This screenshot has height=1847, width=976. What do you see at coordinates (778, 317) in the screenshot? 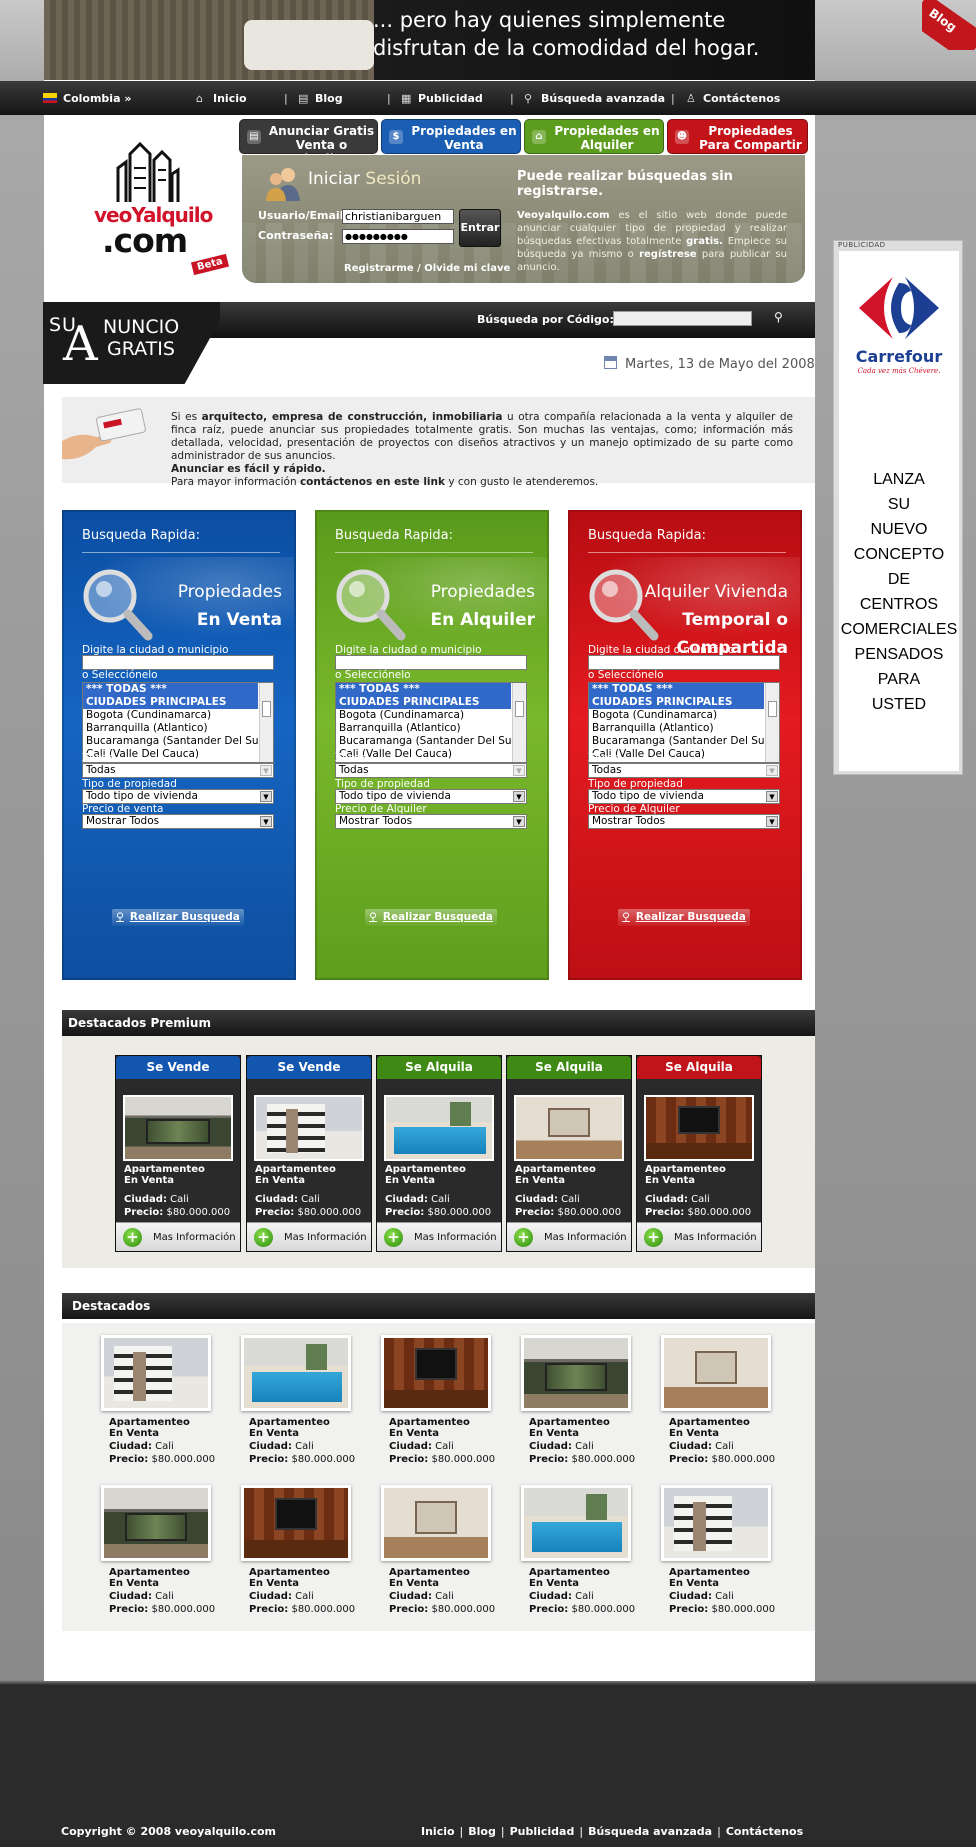
I see `code-search-icon: ⚲` at bounding box center [778, 317].